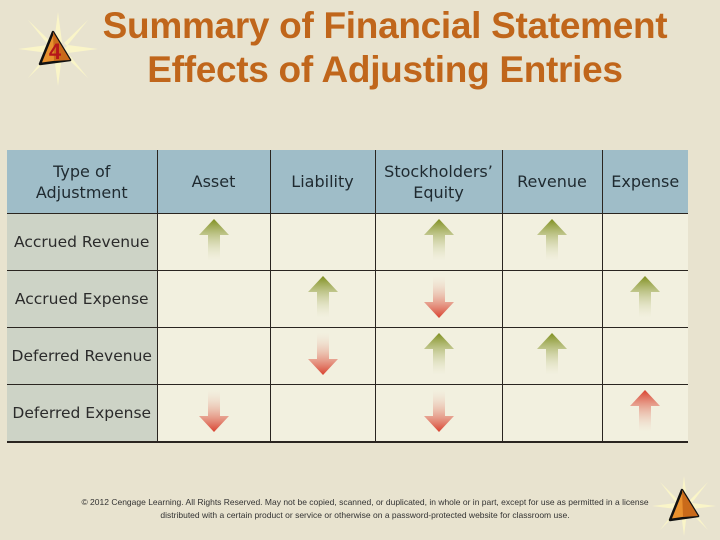 The width and height of the screenshot is (720, 540). What do you see at coordinates (645, 410) in the screenshot?
I see `red-up-arrow-icon` at bounding box center [645, 410].